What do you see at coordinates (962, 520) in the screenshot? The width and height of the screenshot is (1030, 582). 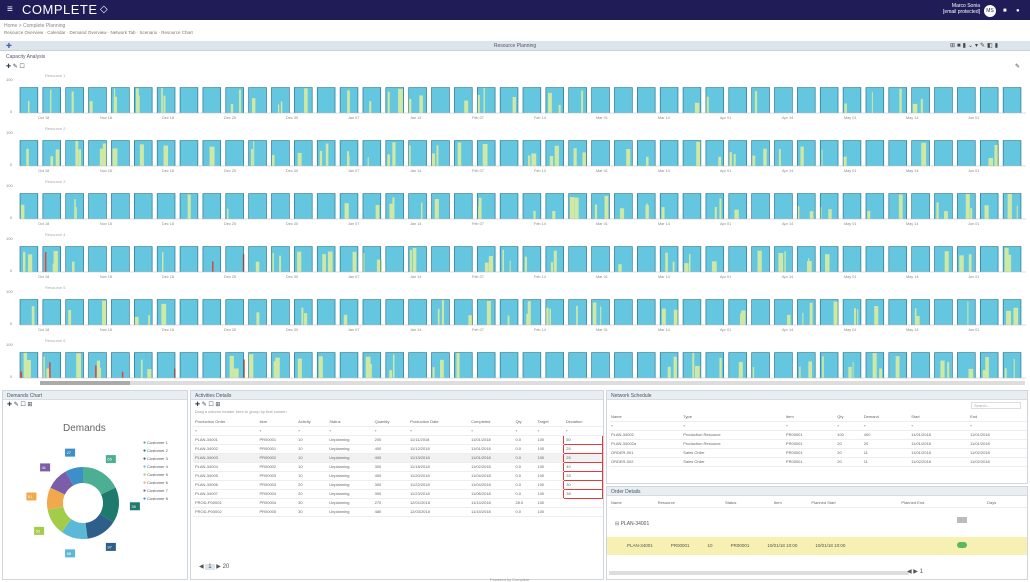 I see `gantt-bar` at bounding box center [962, 520].